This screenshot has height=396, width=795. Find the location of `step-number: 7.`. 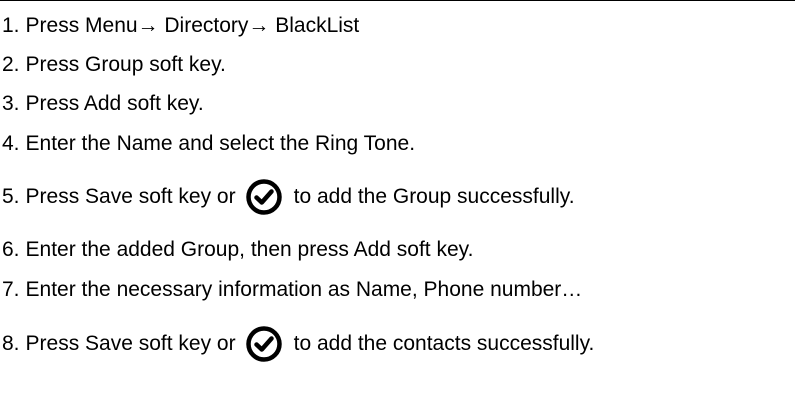

step-number: 7. is located at coordinates (11, 289).